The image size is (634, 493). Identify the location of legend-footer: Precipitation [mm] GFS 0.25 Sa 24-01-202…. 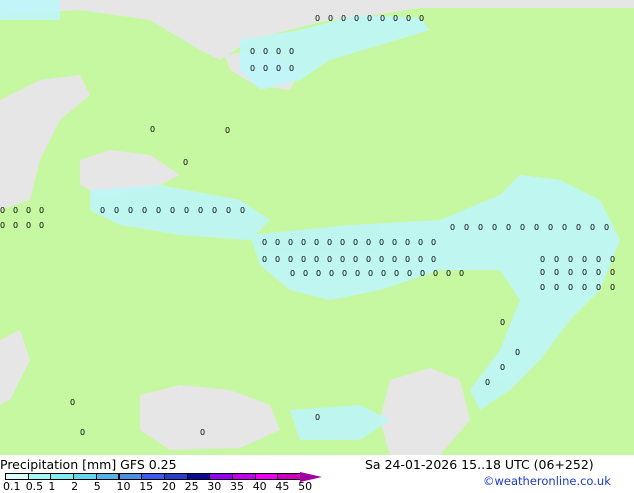
(317, 474).